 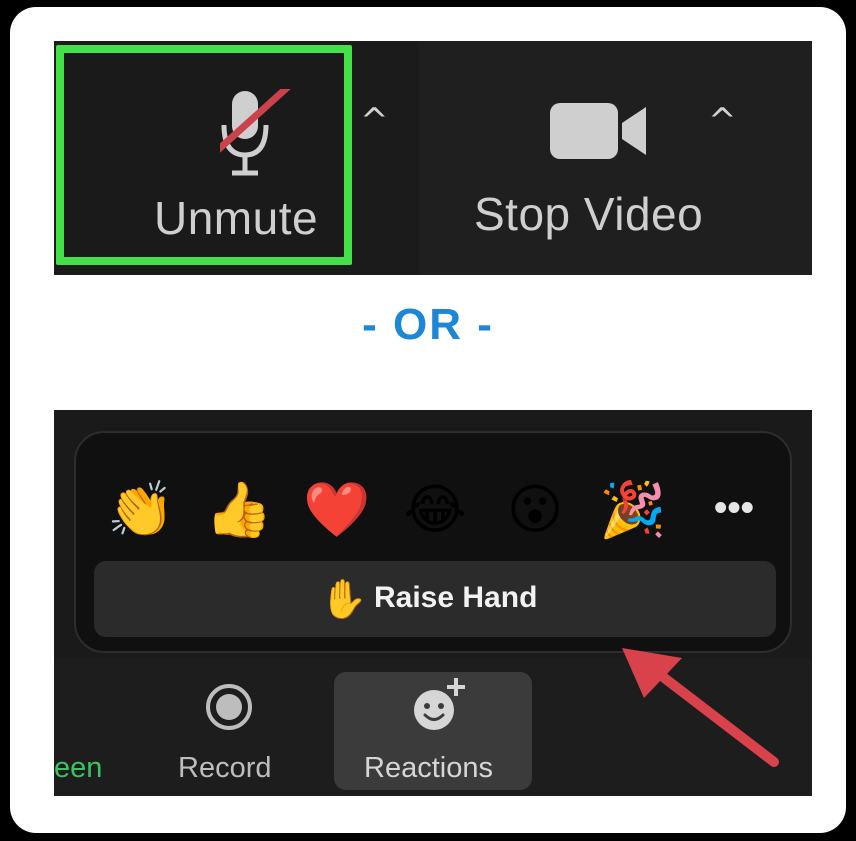 I want to click on record-icon, so click(x=229, y=707).